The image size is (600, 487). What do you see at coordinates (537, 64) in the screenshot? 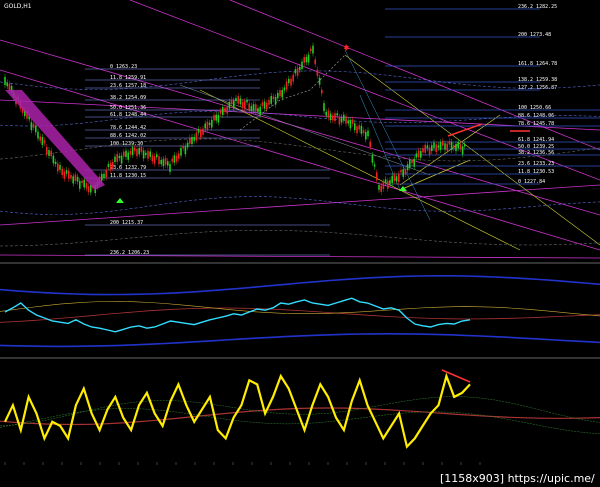
I see `fib-level-label: 161.8 1264.78` at bounding box center [537, 64].